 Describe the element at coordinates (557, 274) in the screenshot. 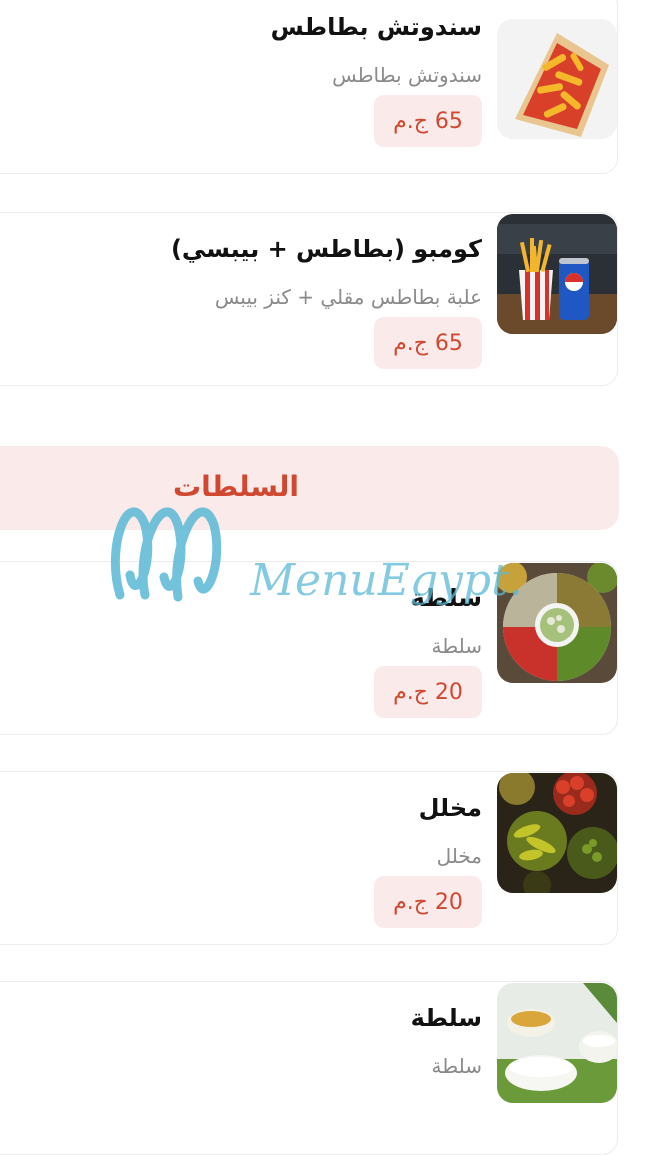

I see `fries-pepsi-image` at that location.